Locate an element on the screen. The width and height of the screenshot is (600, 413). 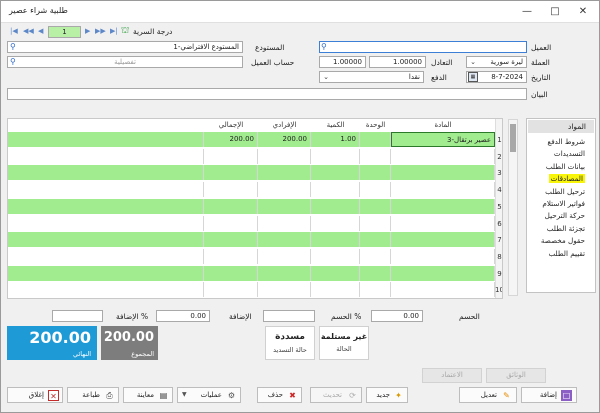
customer-account-input: تفصيلية is located at coordinates (125, 62).